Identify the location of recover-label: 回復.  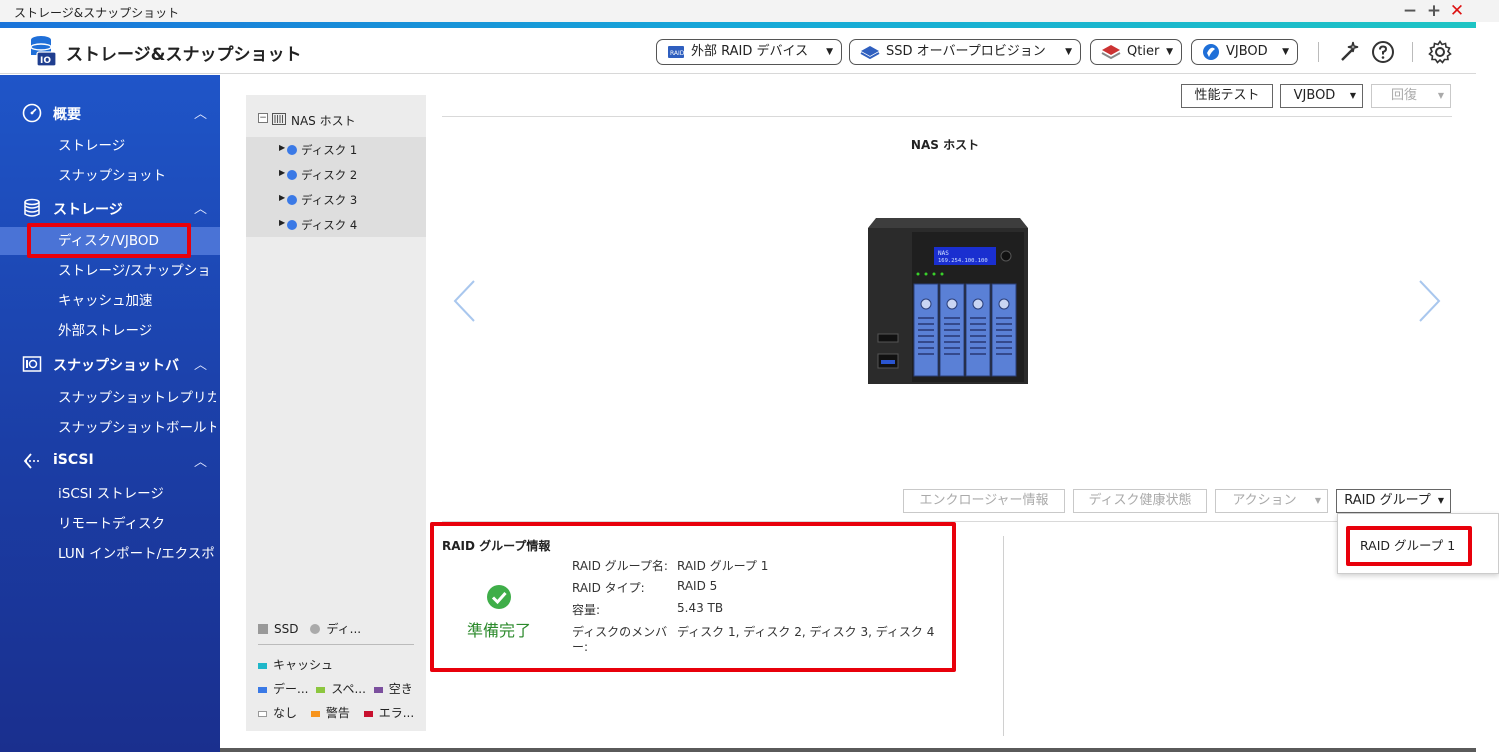
(1403, 95).